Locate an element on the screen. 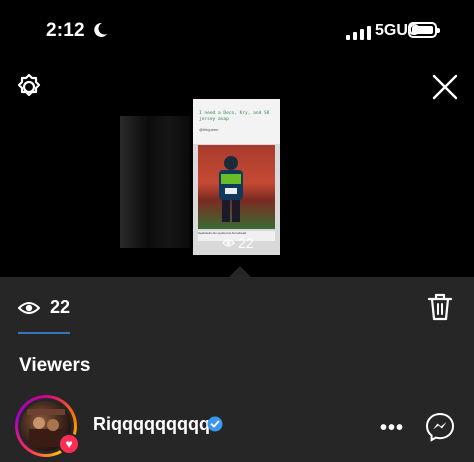 This screenshot has width=474, height=462. settings-gear-icon is located at coordinates (29, 87).